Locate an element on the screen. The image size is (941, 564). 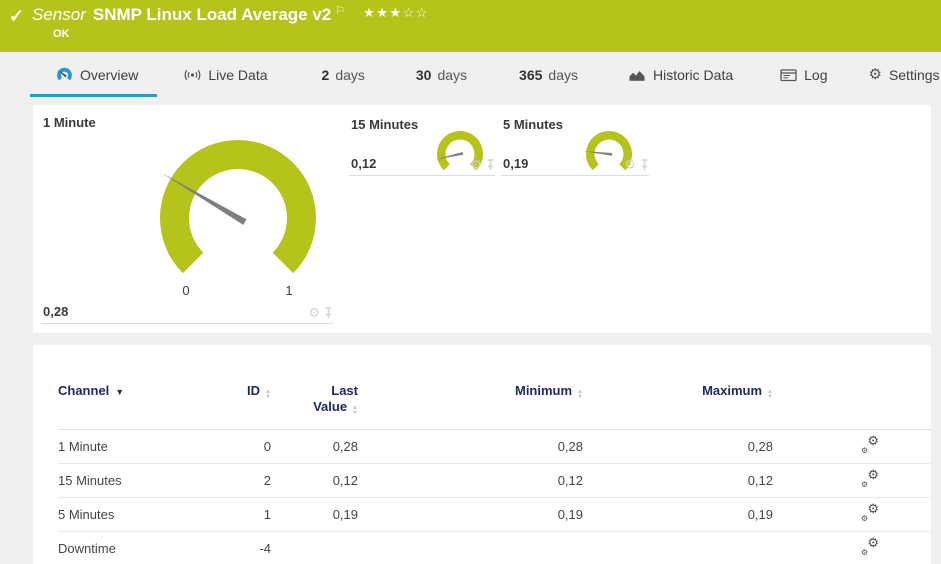
tab-live-data-label: Live Data is located at coordinates (238, 74).